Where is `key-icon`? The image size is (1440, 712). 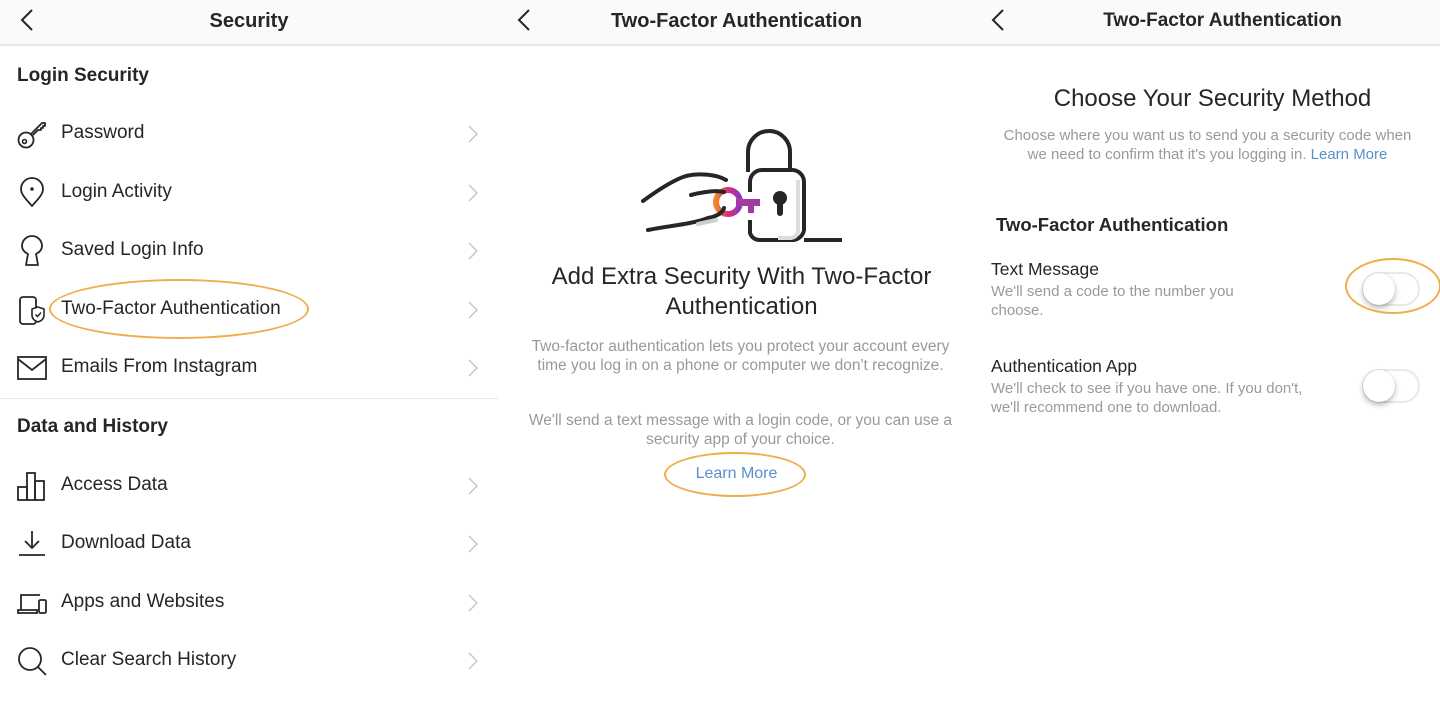 key-icon is located at coordinates (32, 134).